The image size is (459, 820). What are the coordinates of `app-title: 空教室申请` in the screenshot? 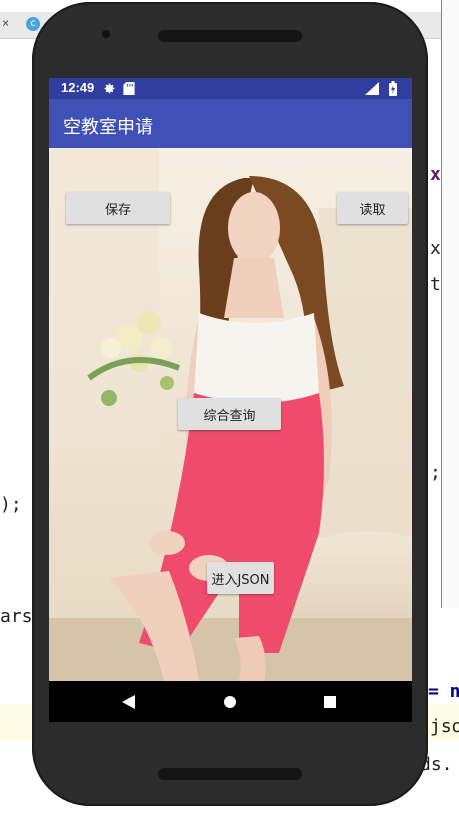 It's located at (108, 127).